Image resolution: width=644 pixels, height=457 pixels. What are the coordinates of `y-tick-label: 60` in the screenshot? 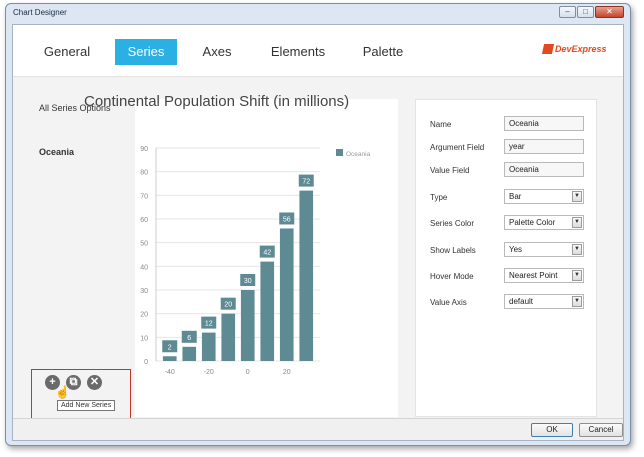 It's located at (144, 220).